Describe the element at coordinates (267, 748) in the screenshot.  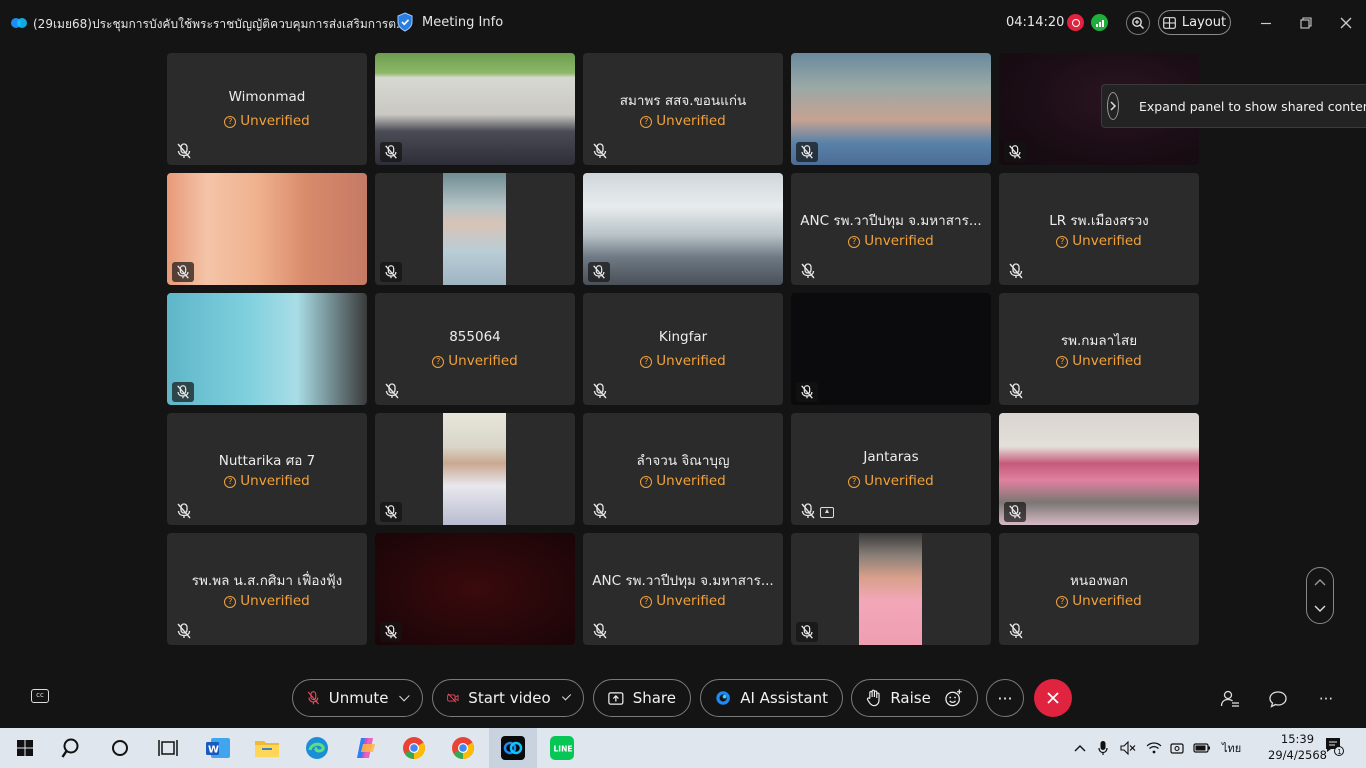
I see `file-explorer-icon` at that location.